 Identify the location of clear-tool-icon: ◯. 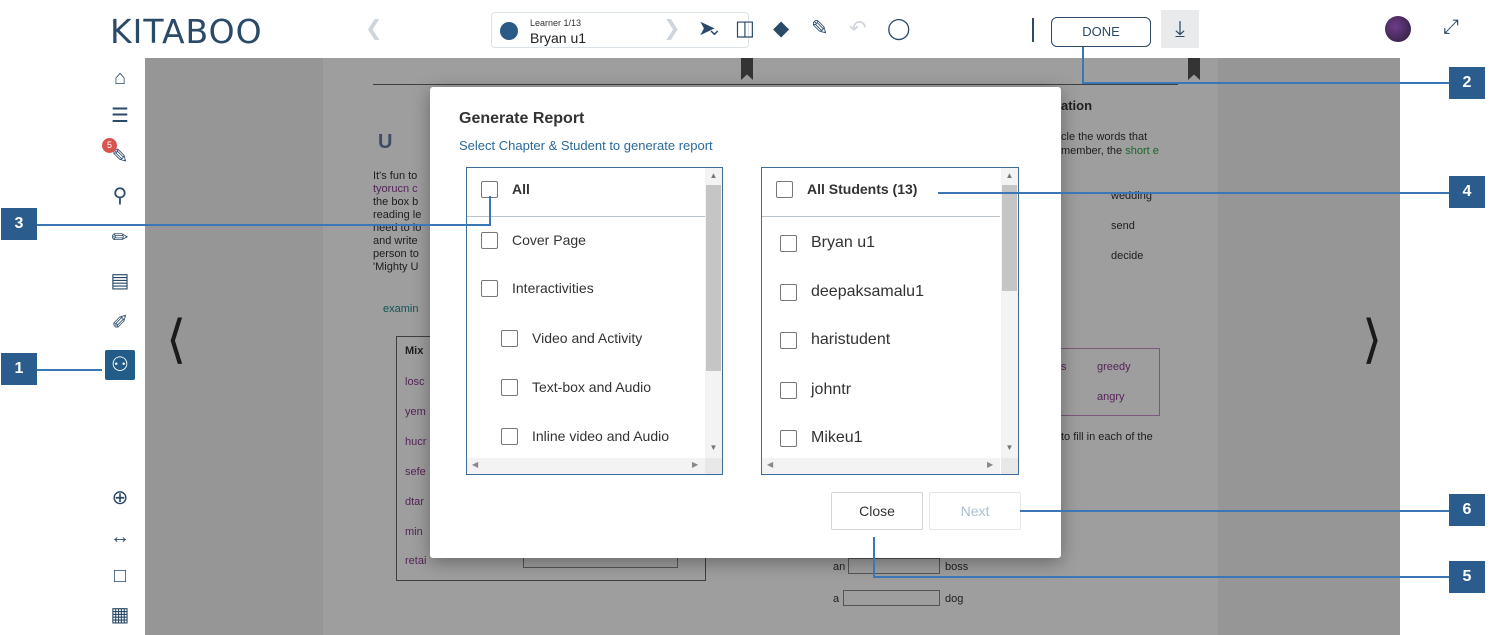
(899, 29).